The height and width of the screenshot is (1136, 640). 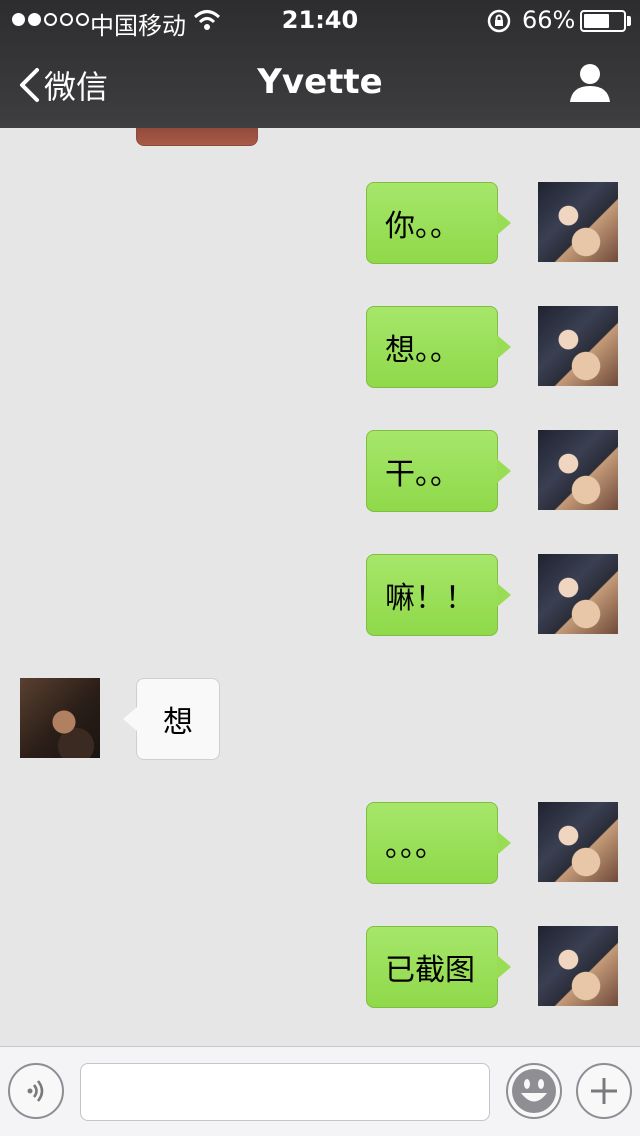 What do you see at coordinates (430, 598) in the screenshot?
I see `message-text: 嘛！！` at bounding box center [430, 598].